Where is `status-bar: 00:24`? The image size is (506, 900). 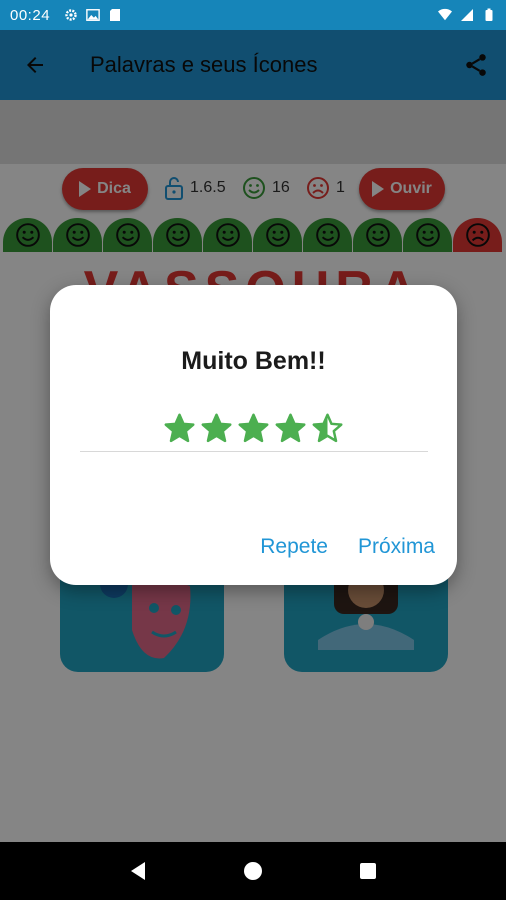
status-bar: 00:24 is located at coordinates (253, 15).